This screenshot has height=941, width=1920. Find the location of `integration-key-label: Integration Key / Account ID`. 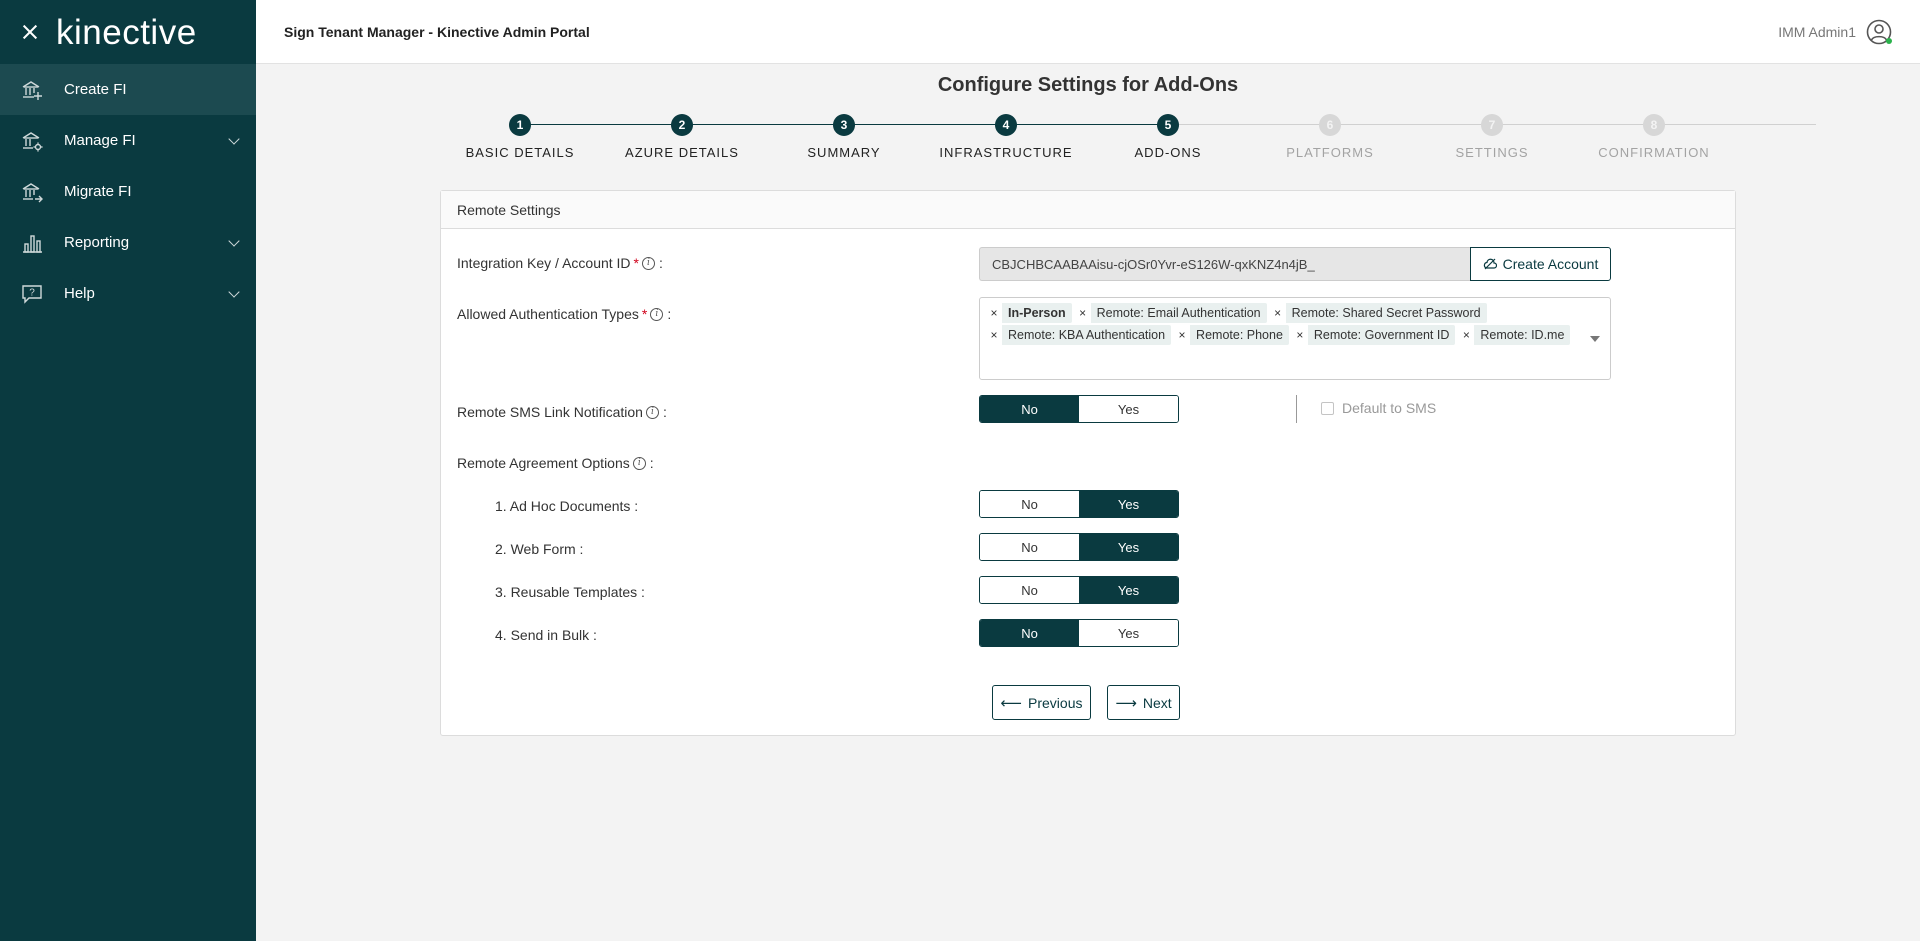

integration-key-label: Integration Key / Account ID is located at coordinates (544, 263).